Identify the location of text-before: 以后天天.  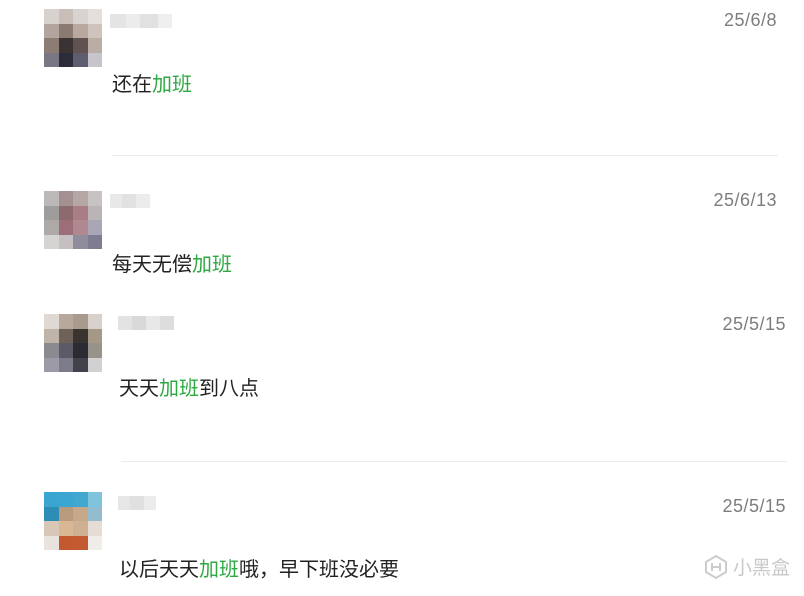
(159, 569).